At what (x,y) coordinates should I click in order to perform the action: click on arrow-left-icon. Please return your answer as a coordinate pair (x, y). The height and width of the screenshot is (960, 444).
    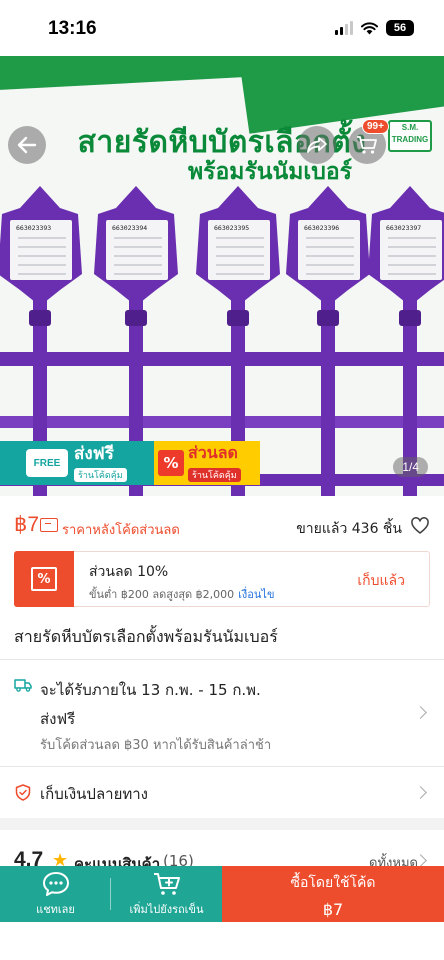
    Looking at the image, I should click on (27, 145).